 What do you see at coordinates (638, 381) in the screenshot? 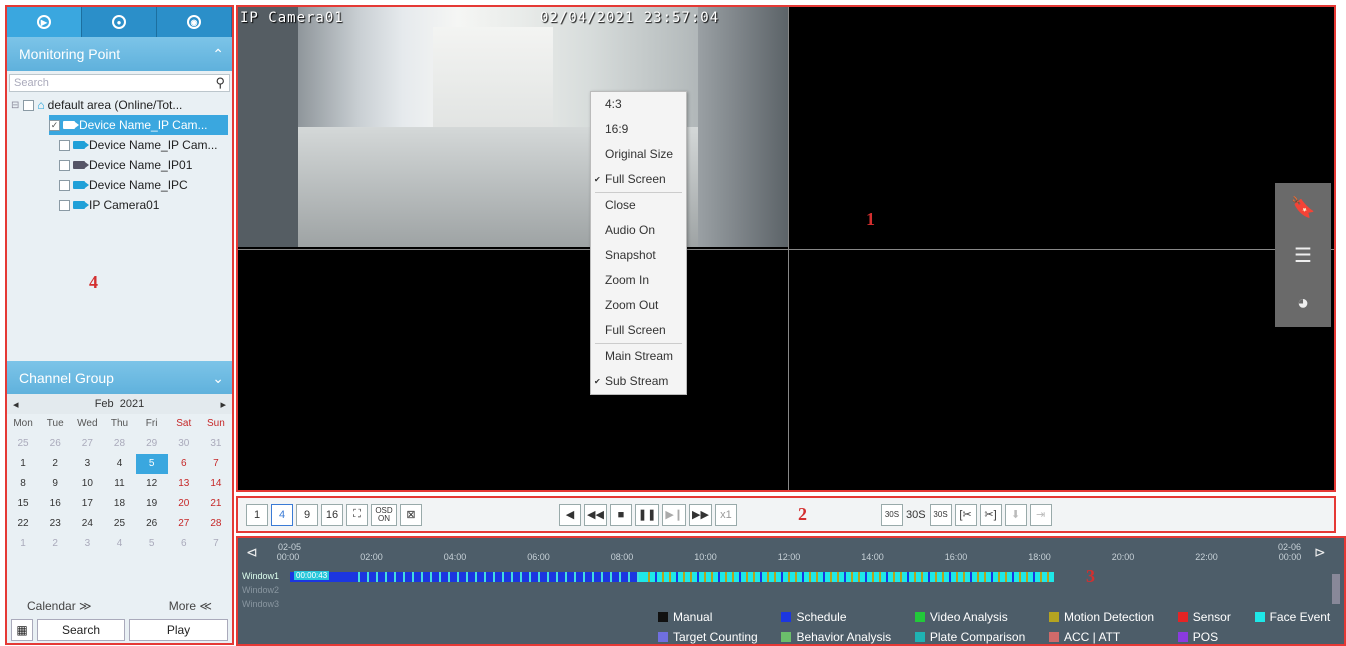
I see `menu-item-sub-stream: Sub Stream` at bounding box center [638, 381].